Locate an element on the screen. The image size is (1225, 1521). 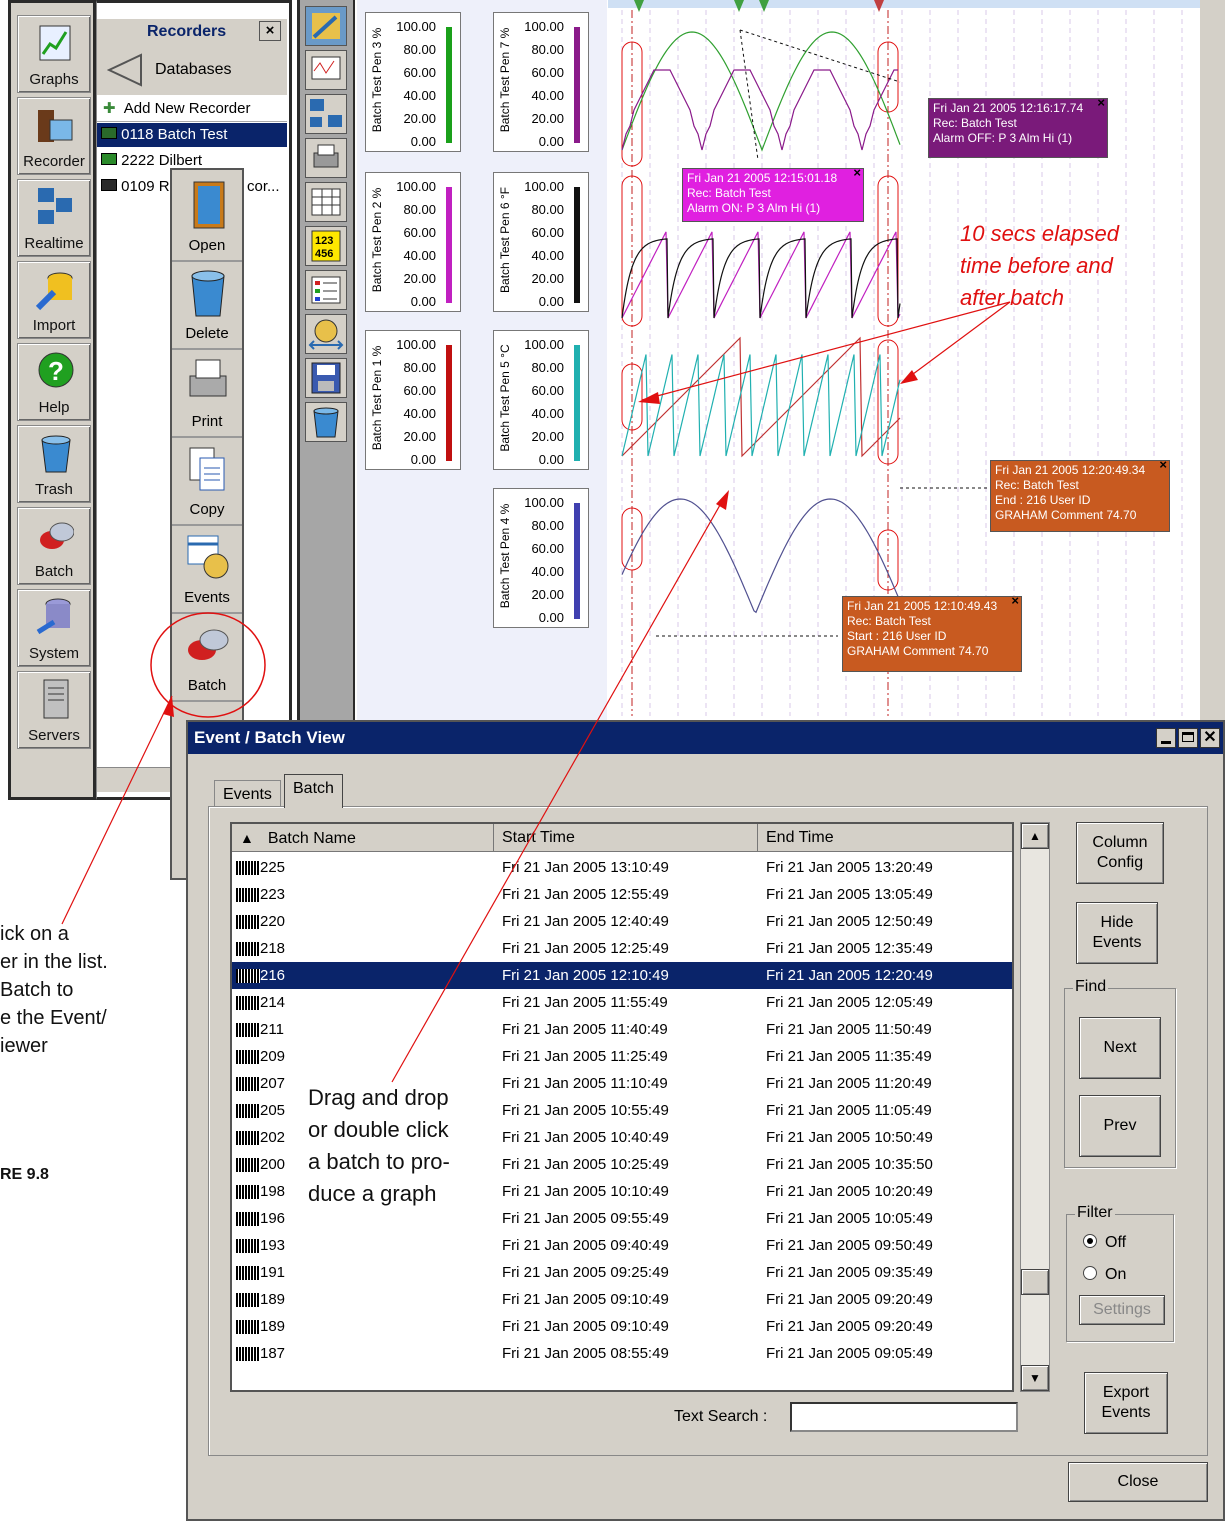
cell-batch-name: 202 is located at coordinates (273, 1137).